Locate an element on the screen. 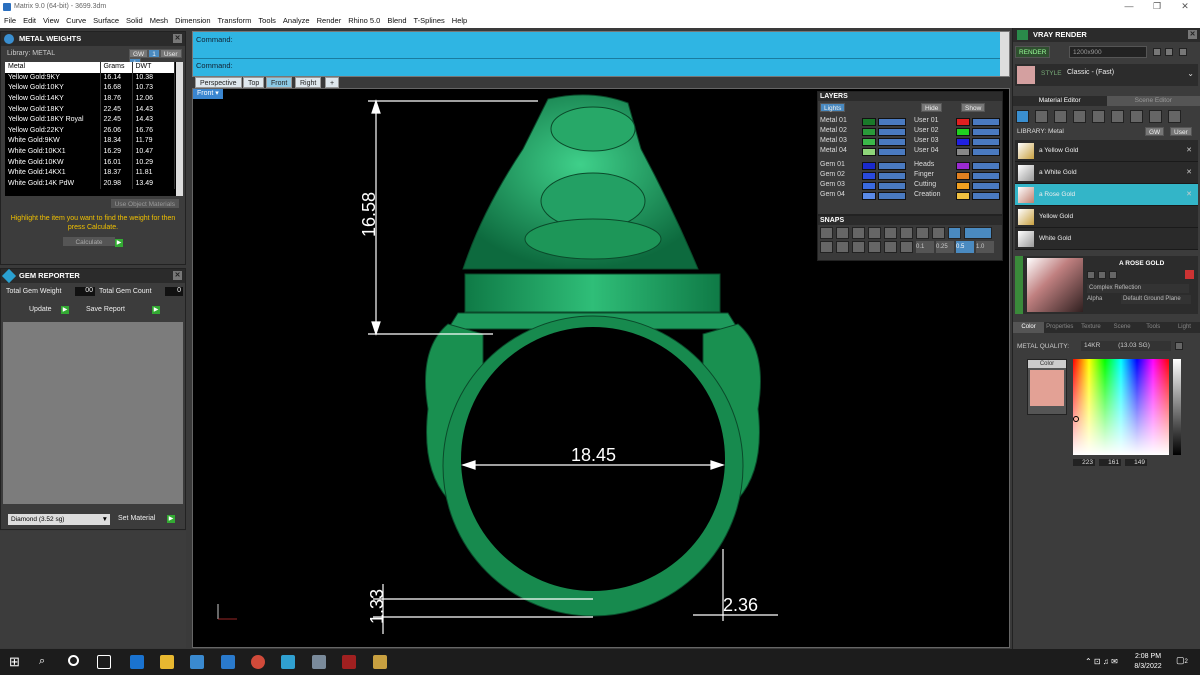 The image size is (1200, 675). command-input: Command: is located at coordinates (601, 65).